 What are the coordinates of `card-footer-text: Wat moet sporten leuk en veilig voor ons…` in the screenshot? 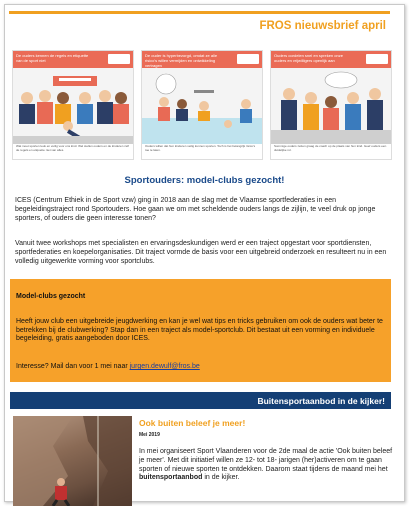 It's located at (72, 148).